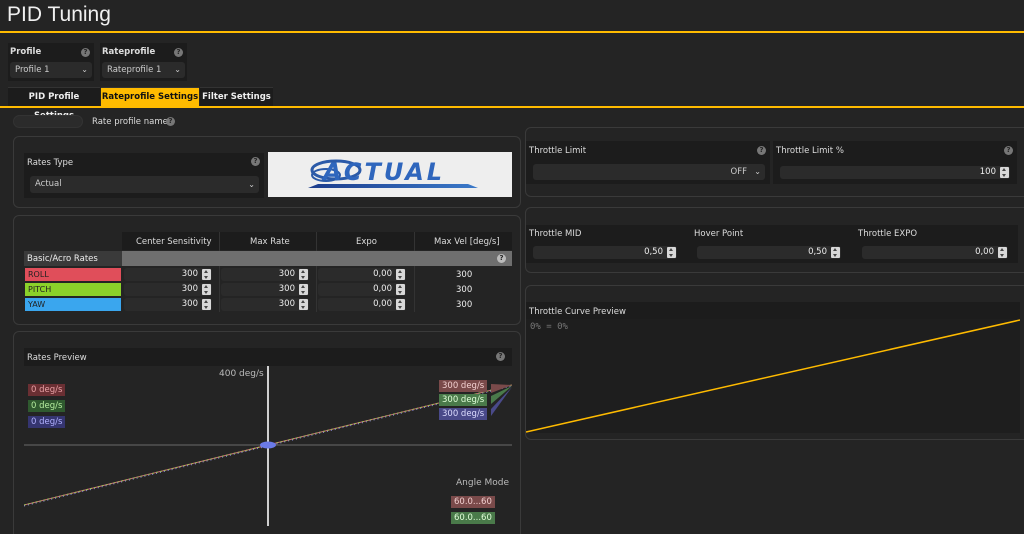 The image size is (1024, 534). Describe the element at coordinates (236, 96) in the screenshot. I see `tab-filter-settings: Filter Settings` at that location.